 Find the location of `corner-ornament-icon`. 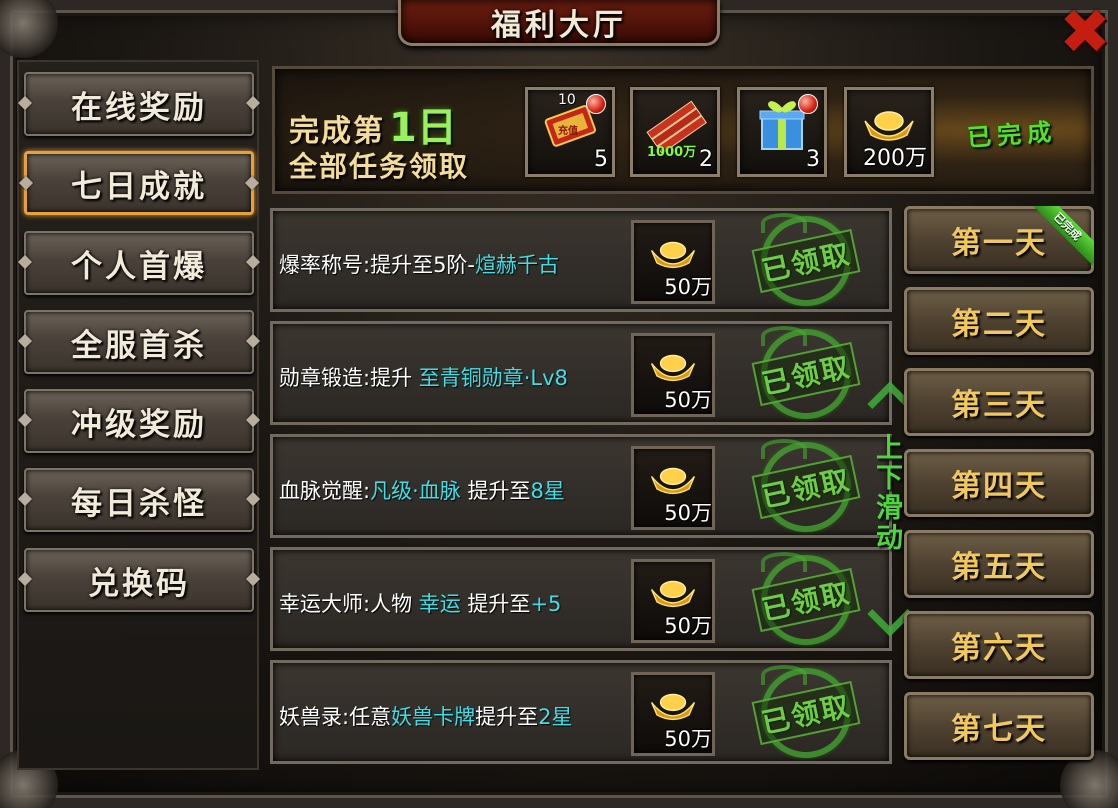

corner-ornament-icon is located at coordinates (29, 29).